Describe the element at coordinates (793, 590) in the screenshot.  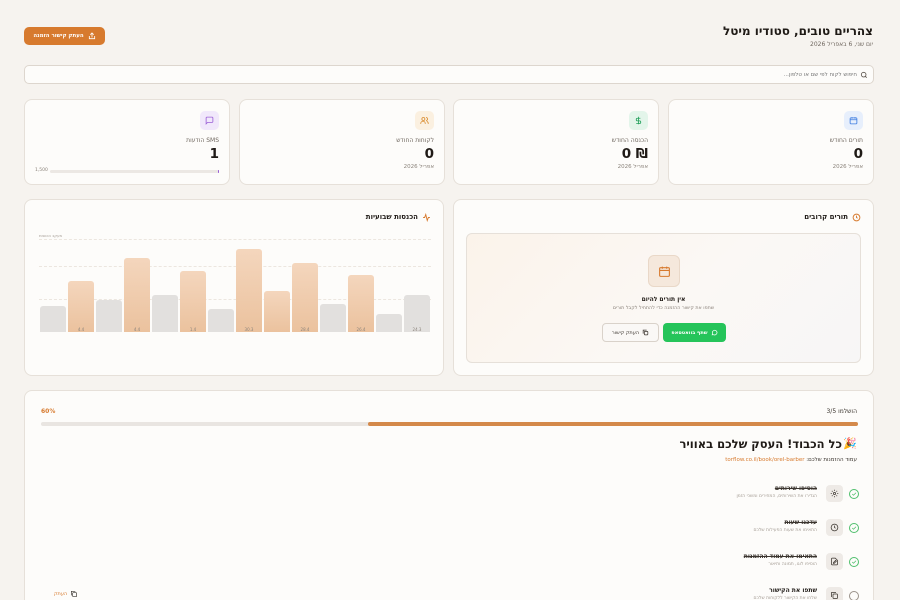
I see `task-title: שתפו את הקישור` at that location.